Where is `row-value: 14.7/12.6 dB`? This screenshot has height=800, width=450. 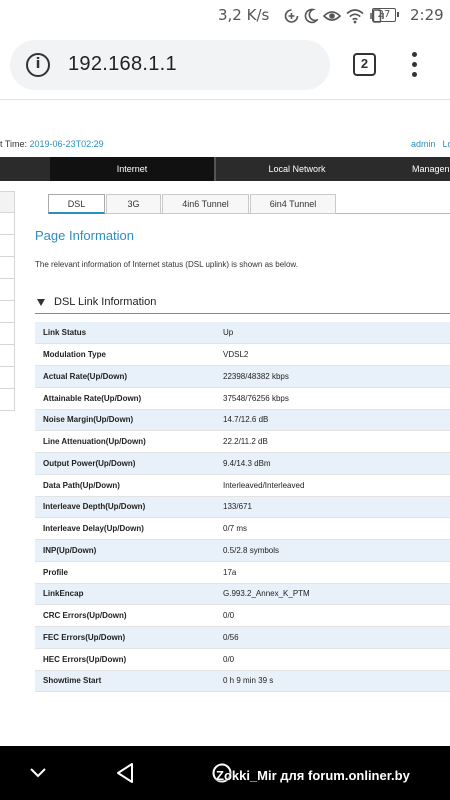
row-value: 14.7/12.6 dB is located at coordinates (336, 420).